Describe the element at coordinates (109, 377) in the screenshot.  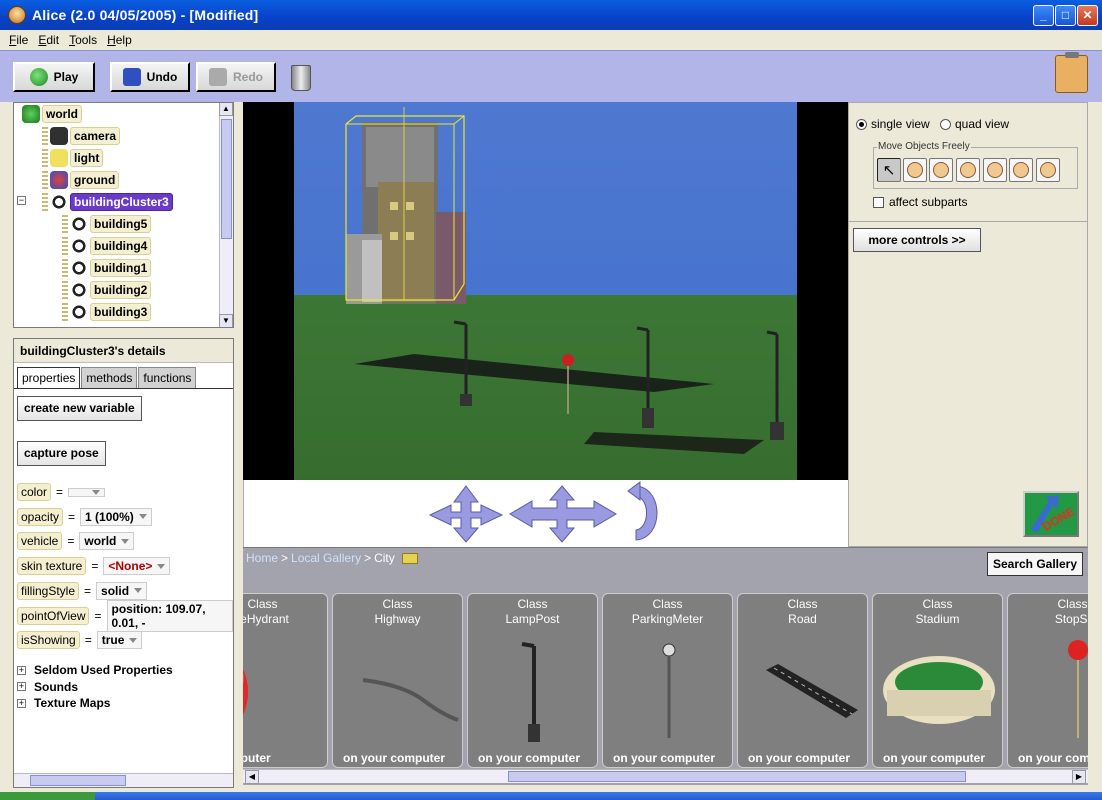
I see `tab-methods: methods` at that location.